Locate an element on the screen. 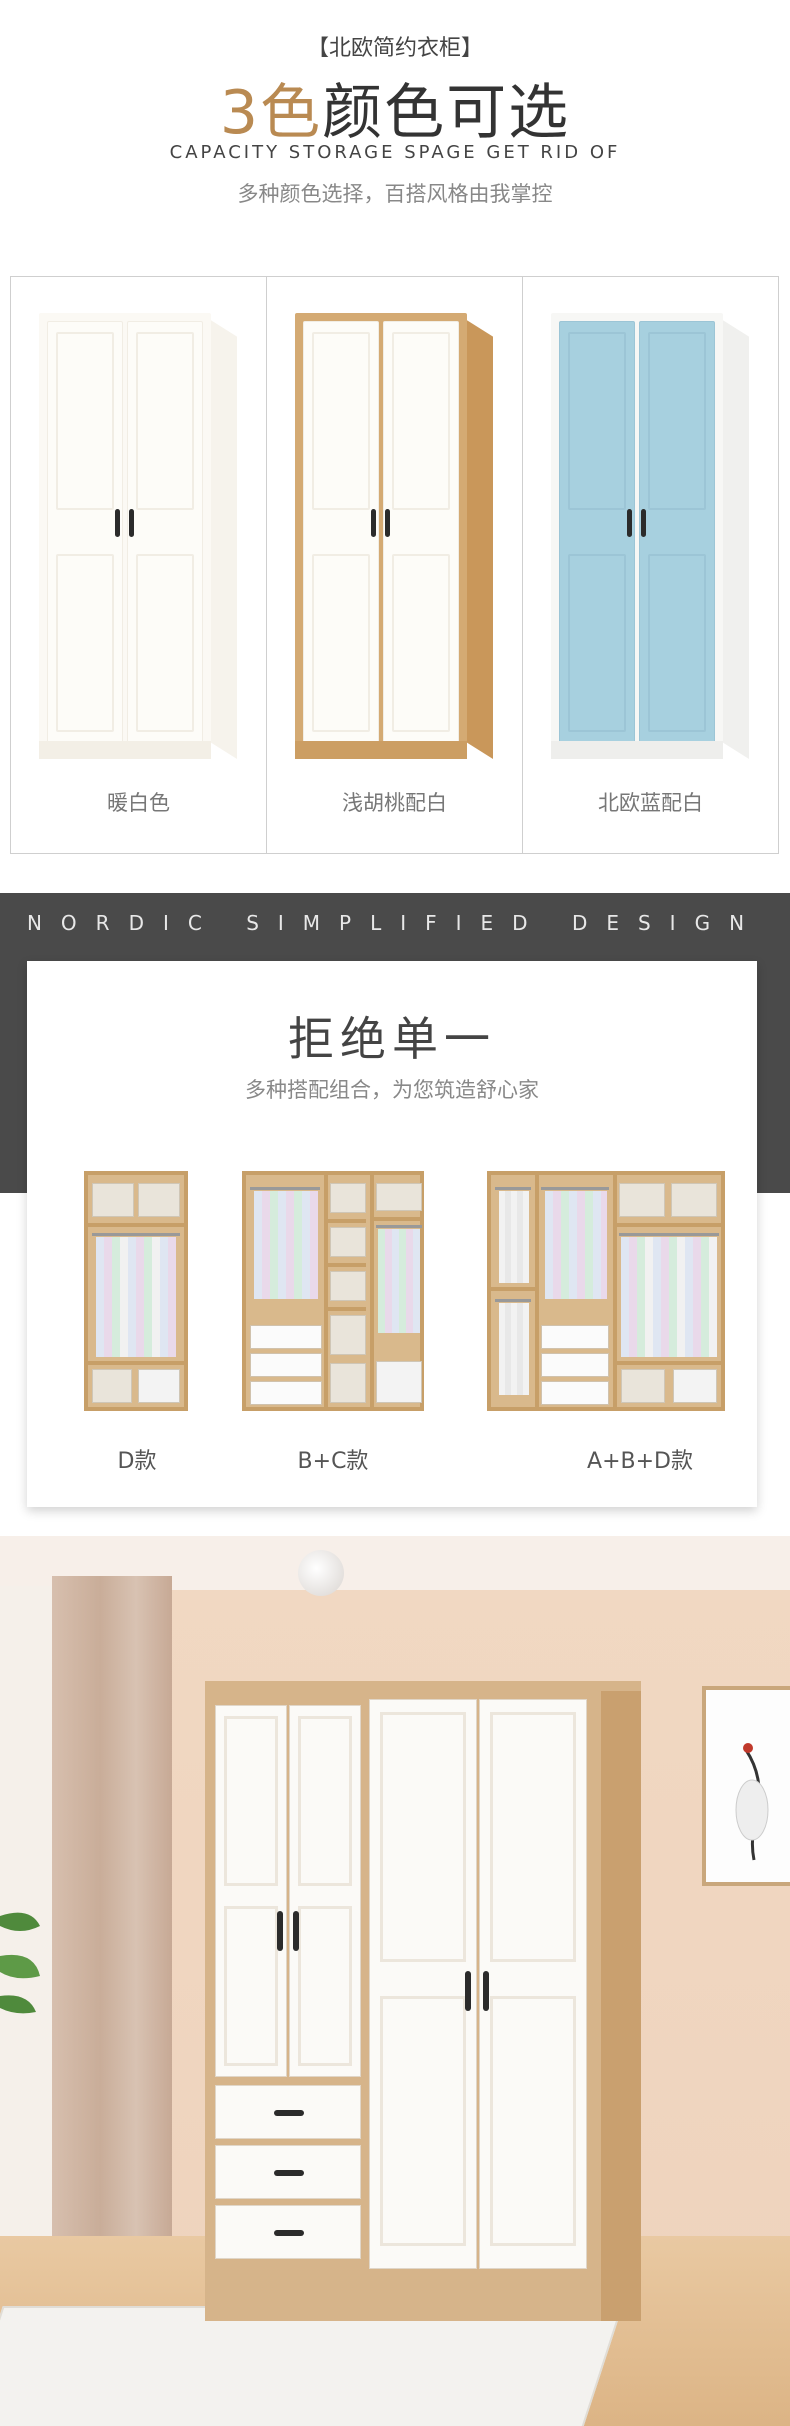  wardrobe-nordic-blue is located at coordinates (650, 536).